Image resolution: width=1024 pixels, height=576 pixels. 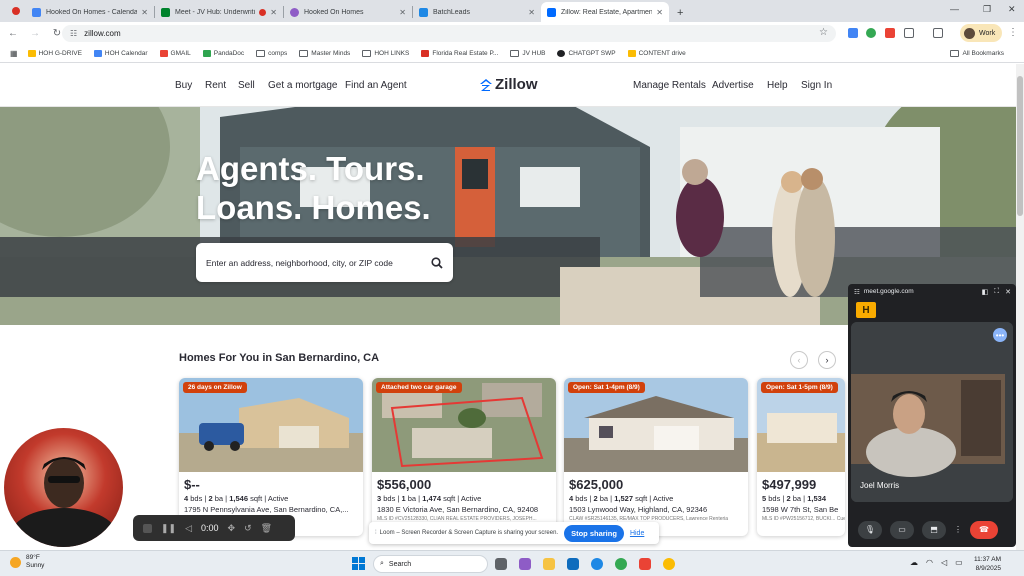 I want to click on listing-photo: 26 days on Zillow, so click(x=271, y=425).